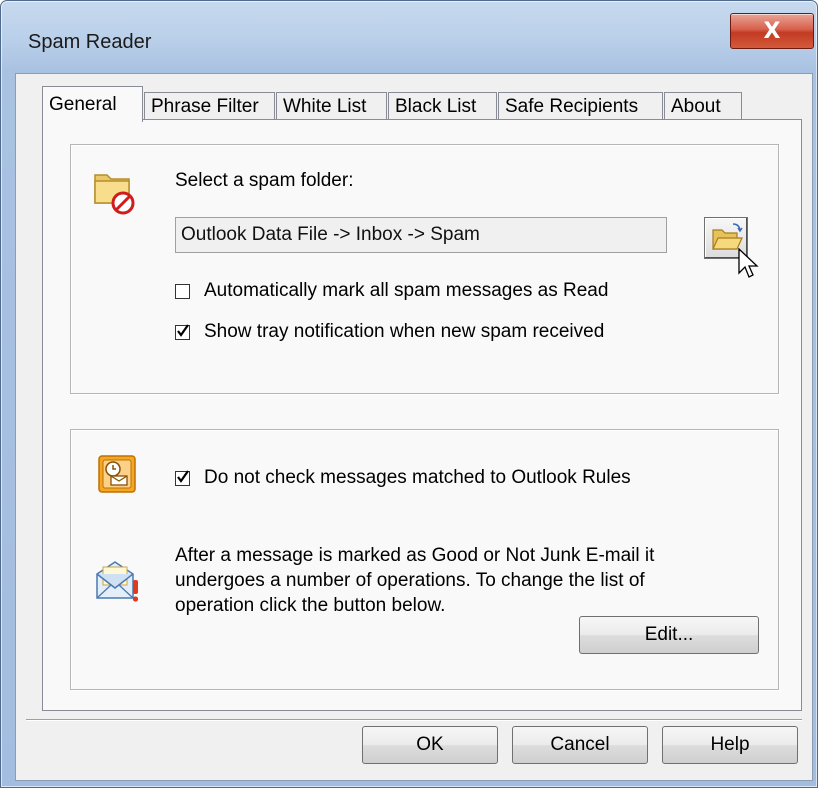  Describe the element at coordinates (310, 605) in the screenshot. I see `operations-description-line: operation click the button below.` at that location.